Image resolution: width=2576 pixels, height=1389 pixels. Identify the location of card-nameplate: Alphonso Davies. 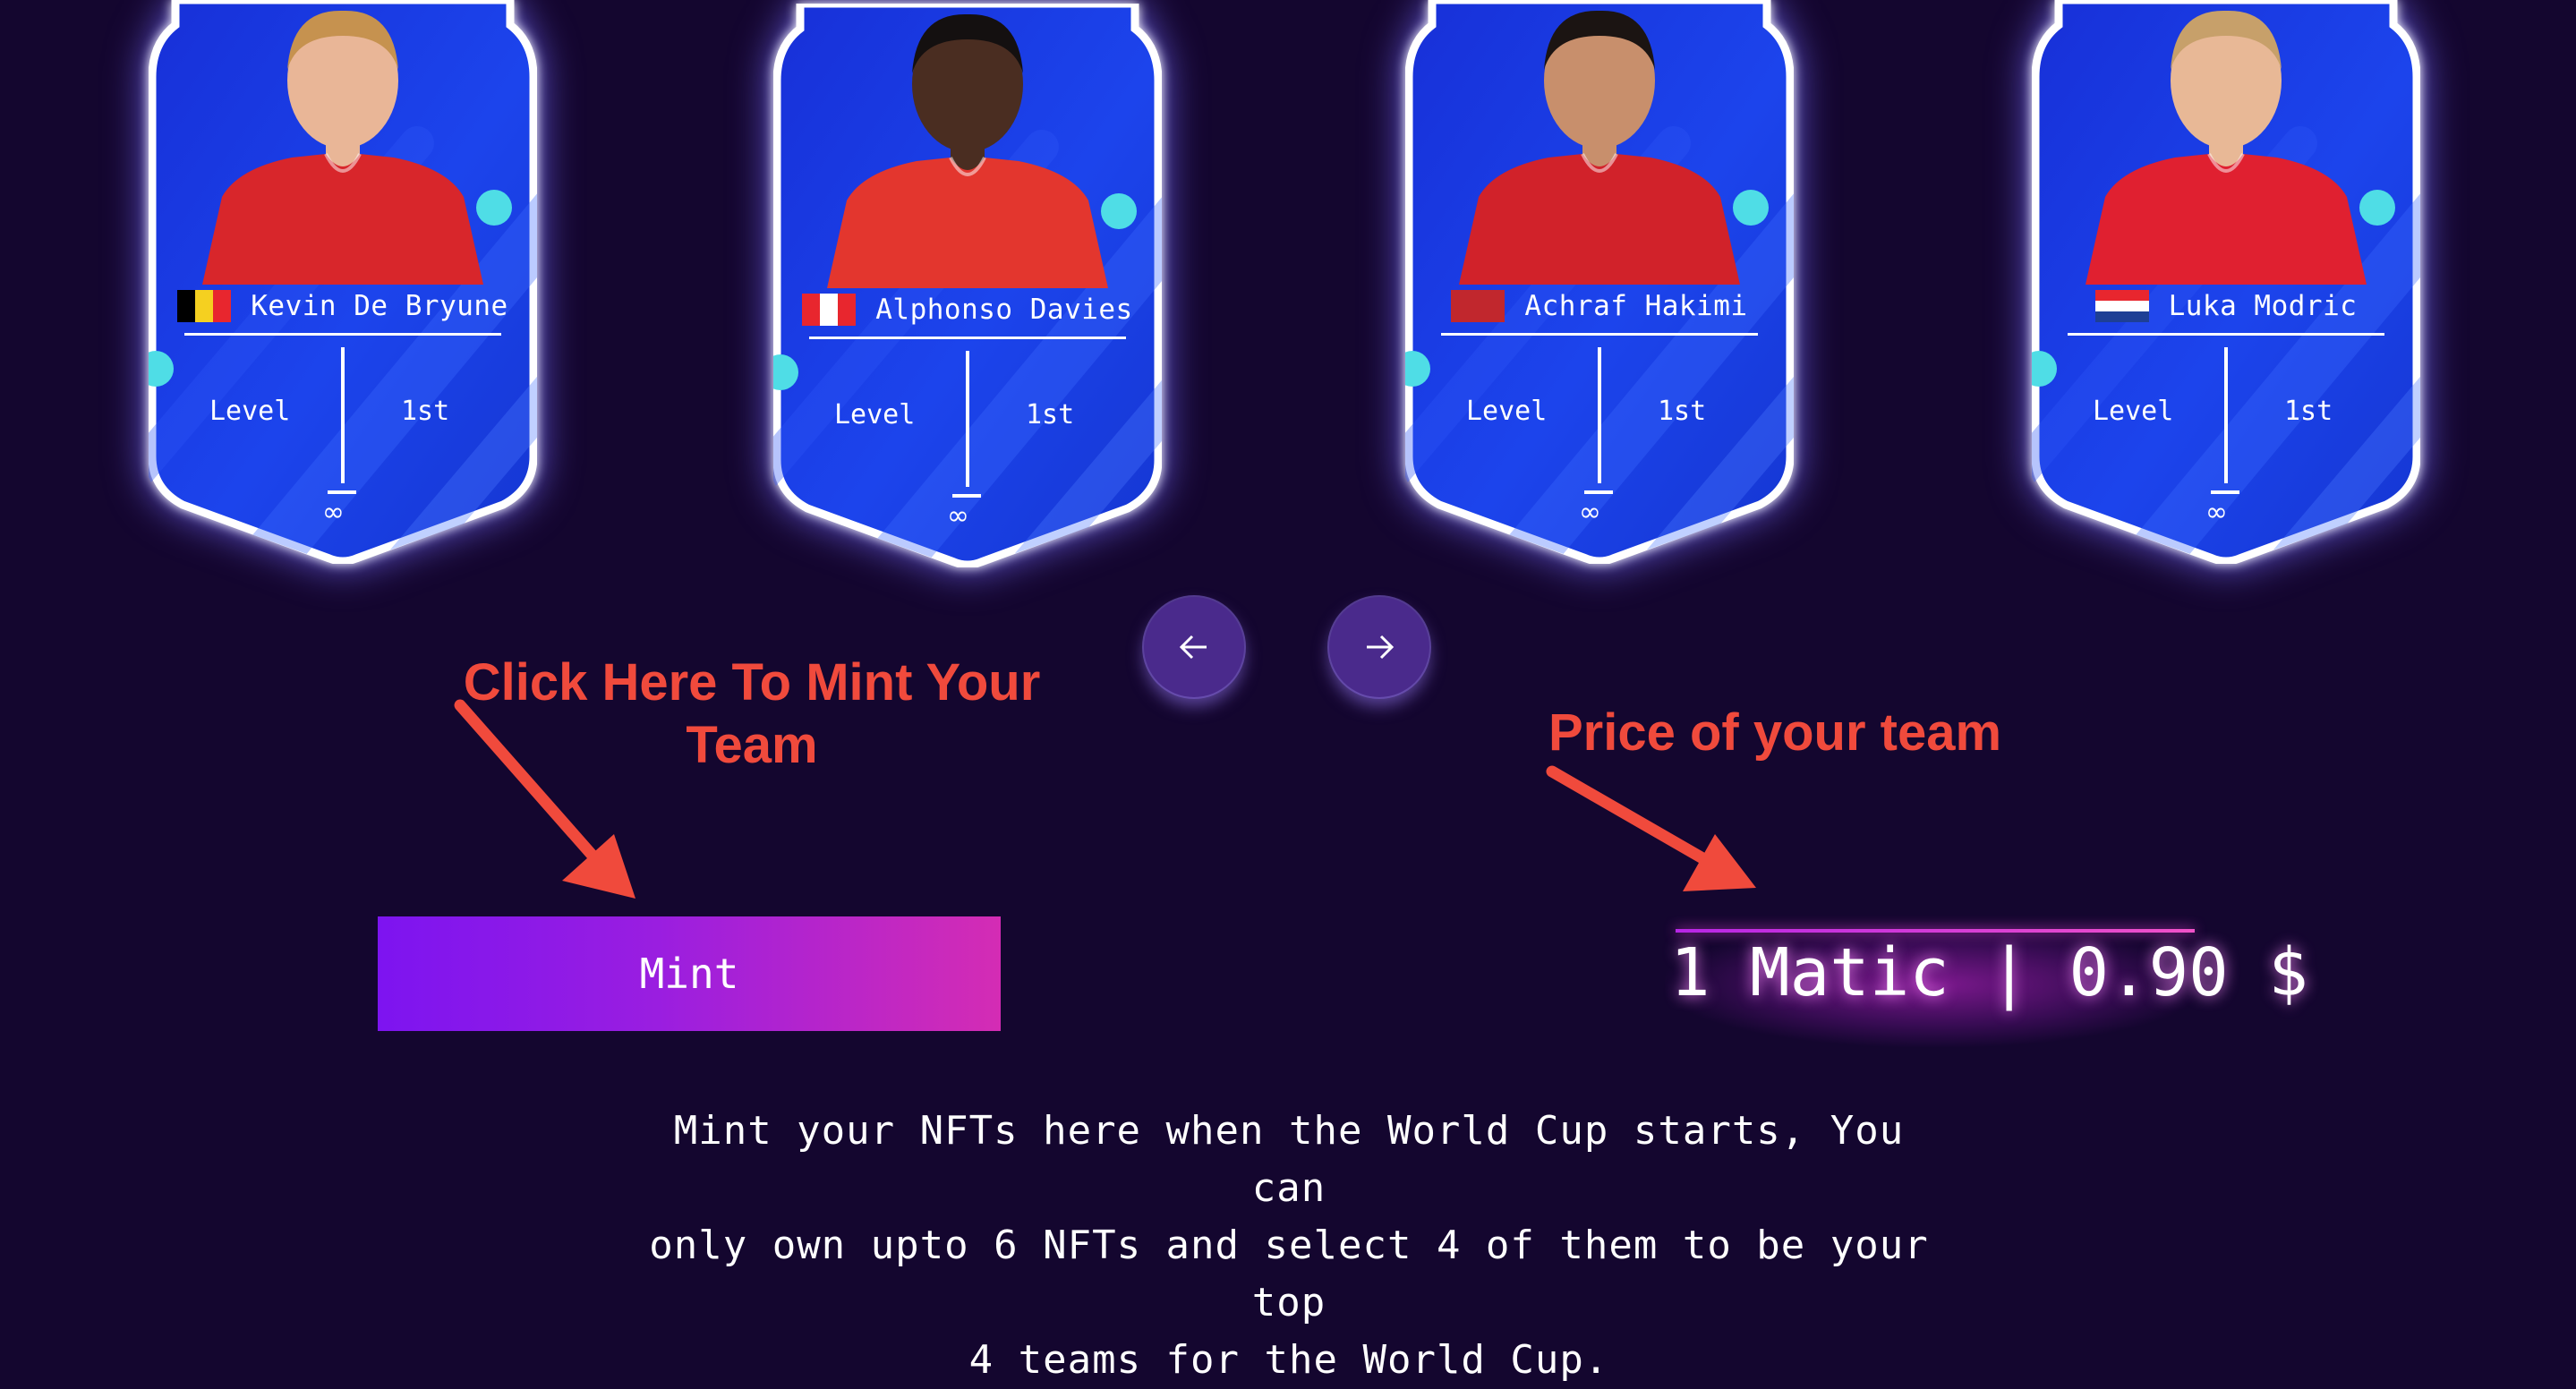
(967, 310).